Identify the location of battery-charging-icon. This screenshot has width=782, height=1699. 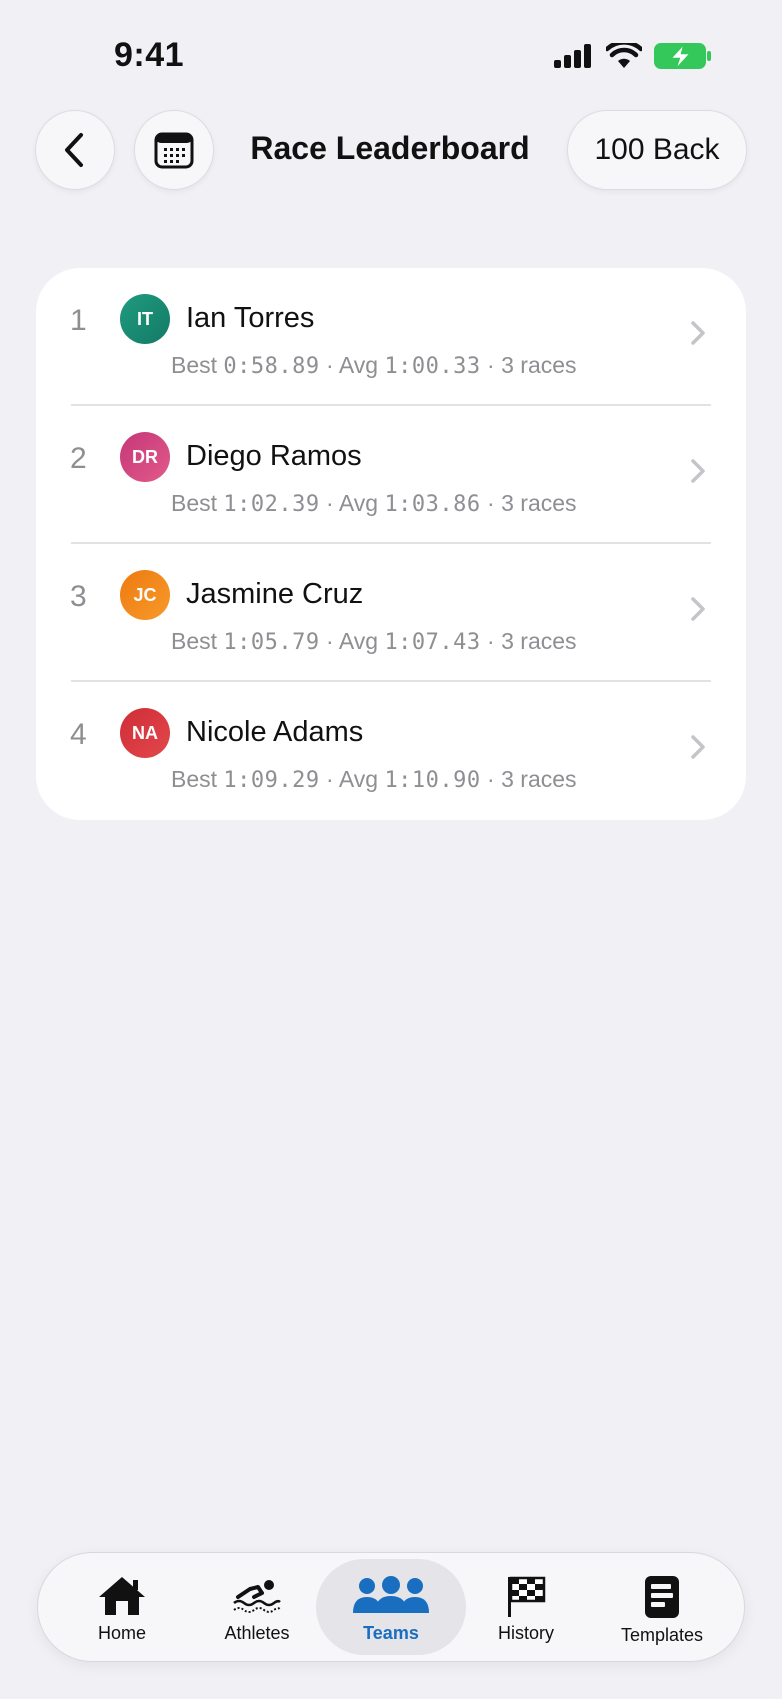
(682, 56).